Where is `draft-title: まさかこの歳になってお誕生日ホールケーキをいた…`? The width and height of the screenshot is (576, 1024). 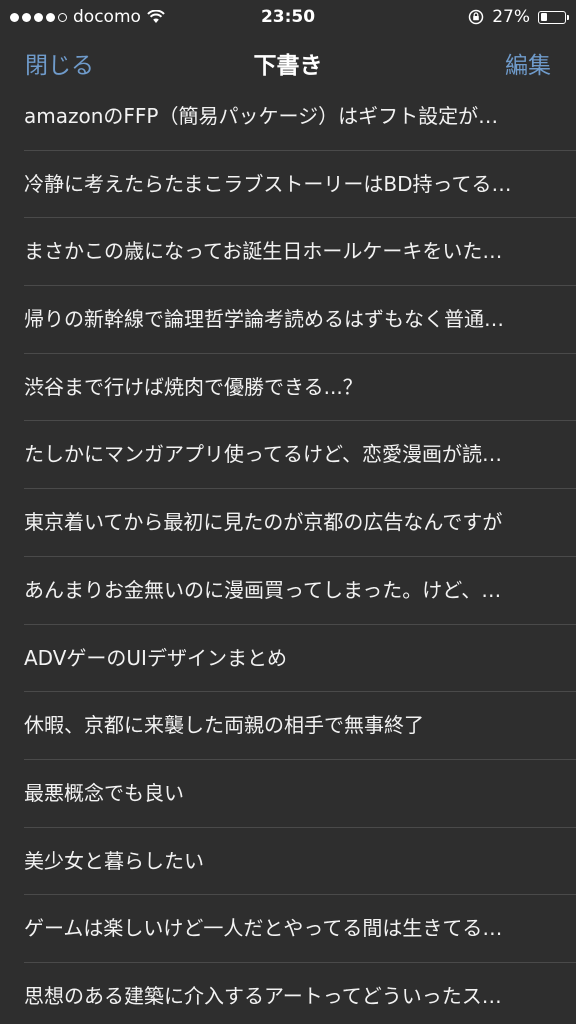
draft-title: まさかこの歳になってお誕生日ホールケーキをいた… is located at coordinates (263, 251).